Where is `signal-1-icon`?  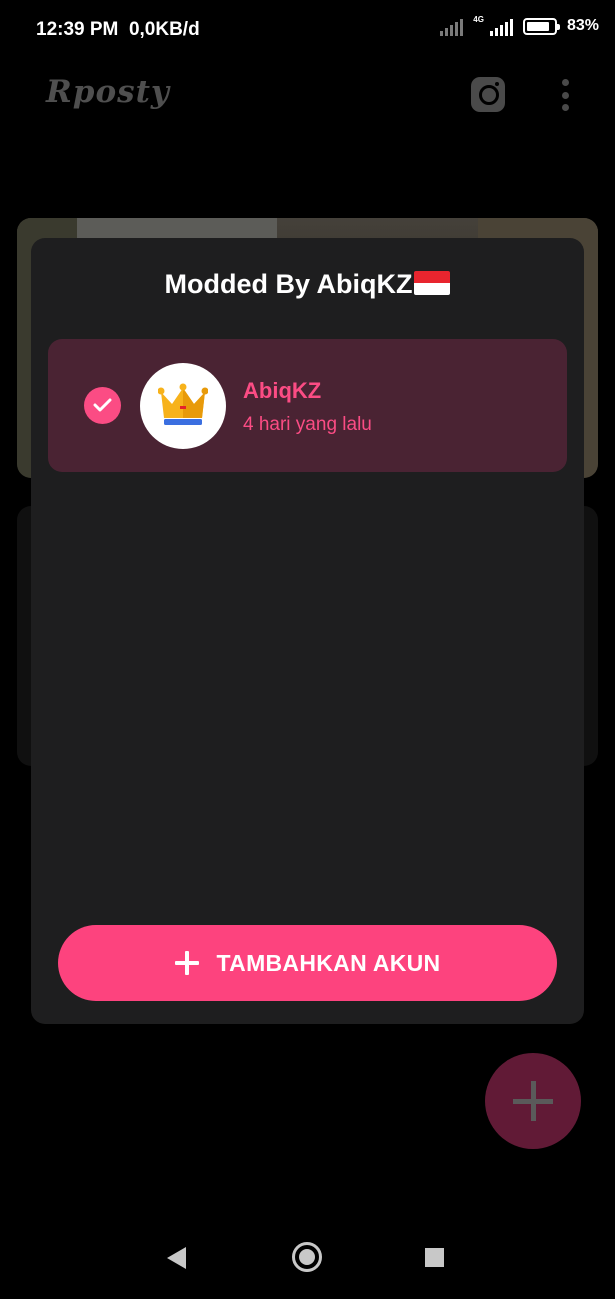 signal-1-icon is located at coordinates (452, 26).